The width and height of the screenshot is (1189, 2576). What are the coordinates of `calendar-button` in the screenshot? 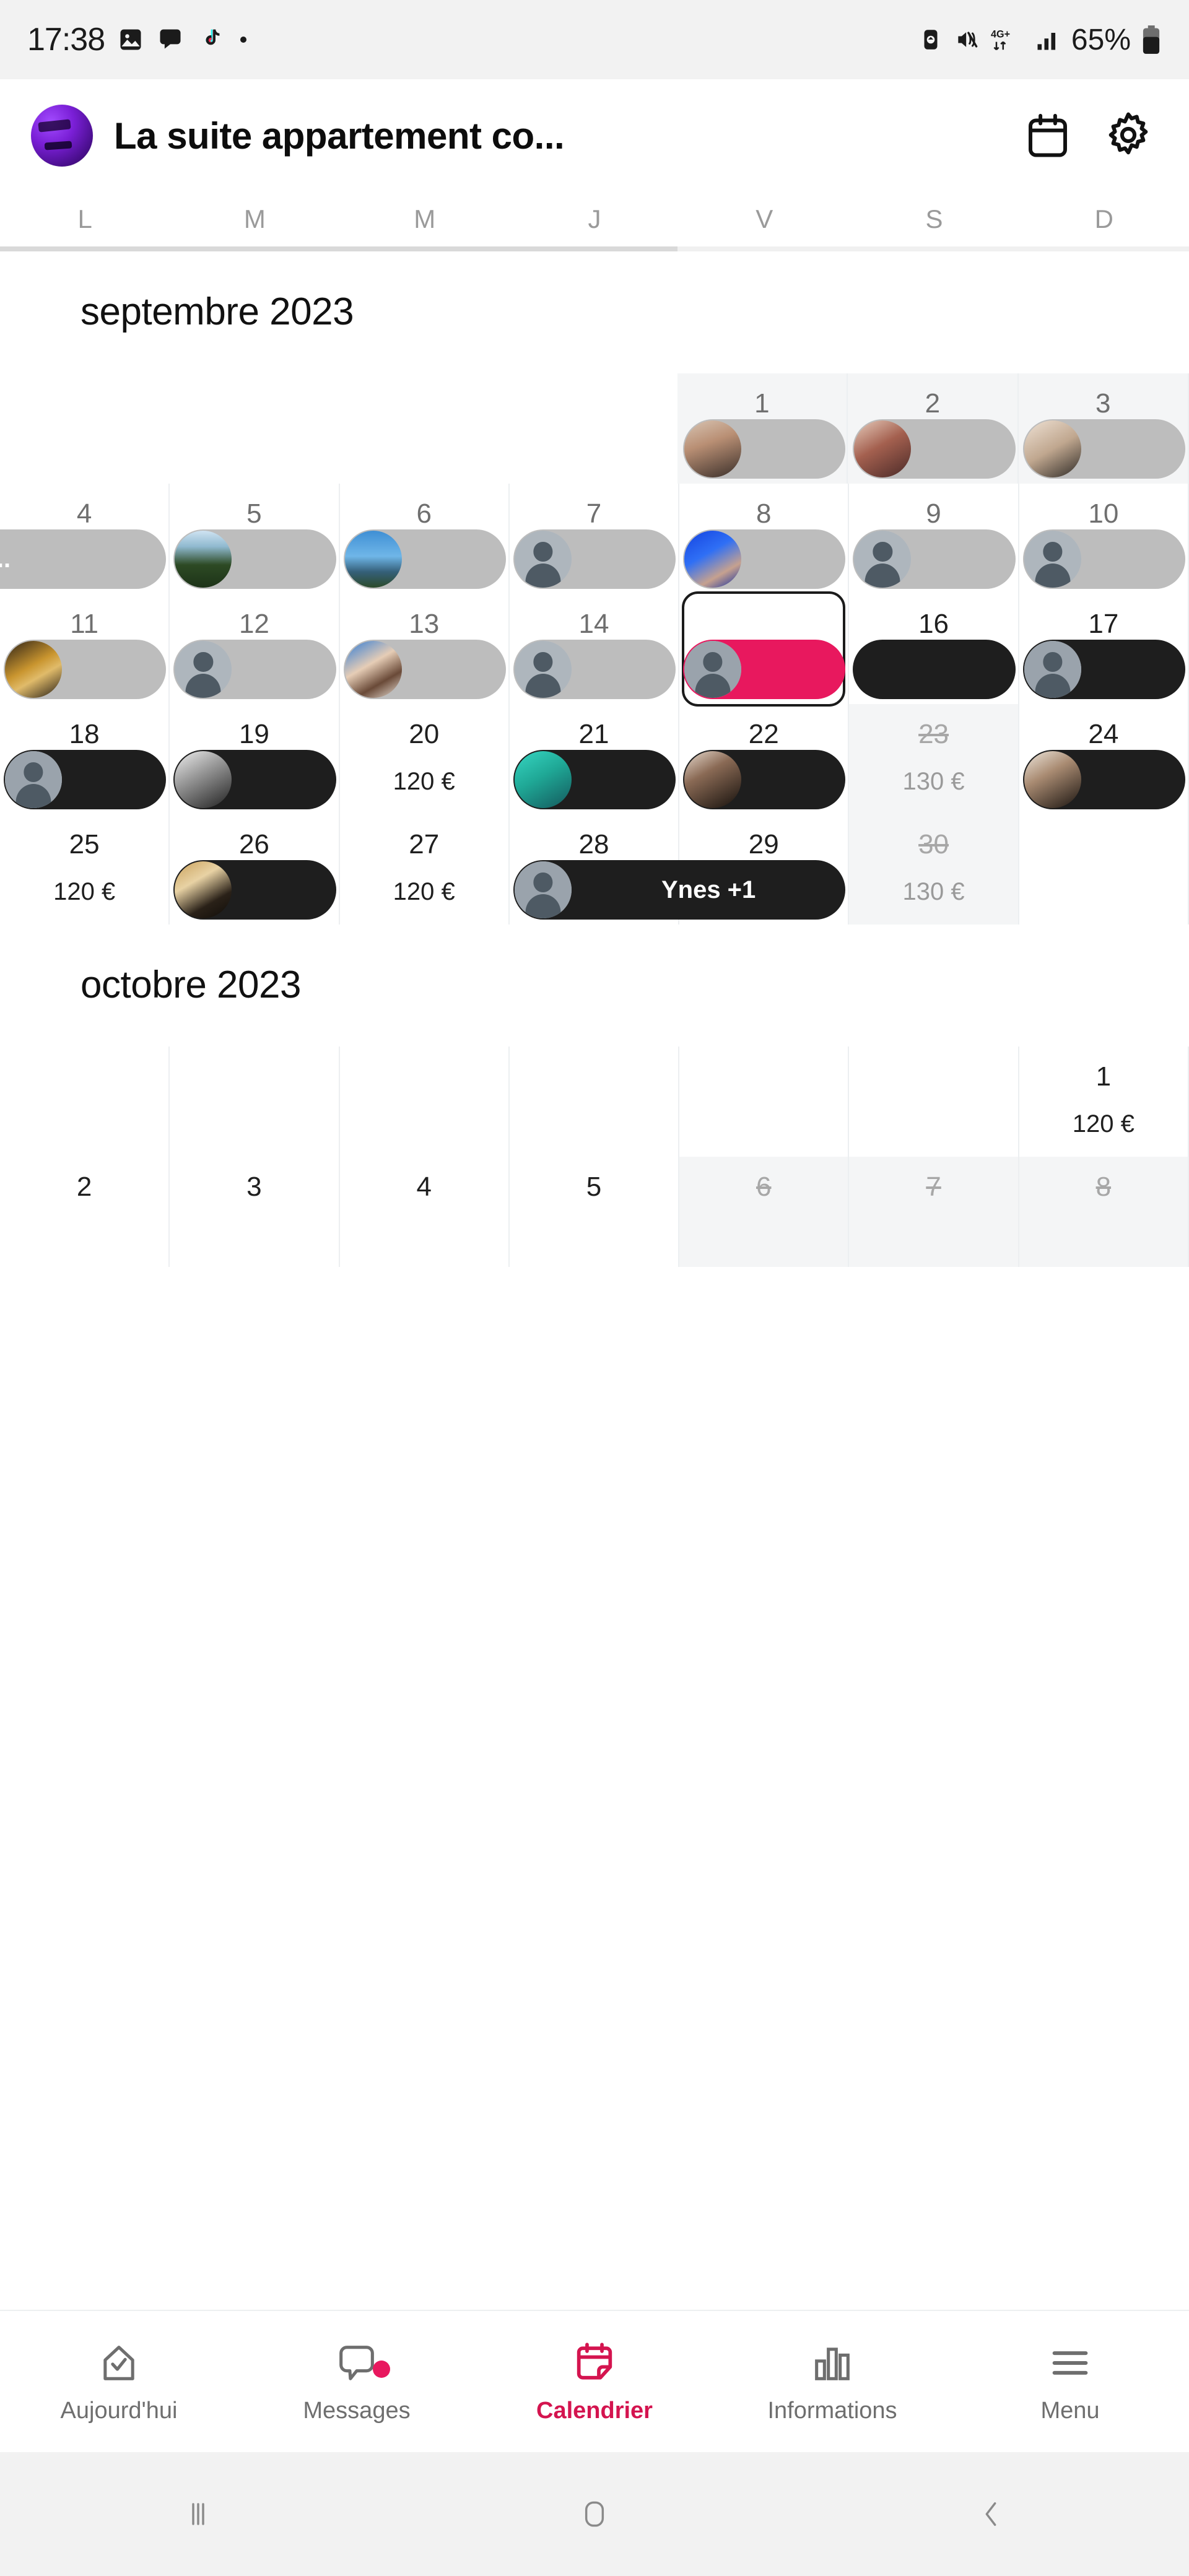 It's located at (1048, 135).